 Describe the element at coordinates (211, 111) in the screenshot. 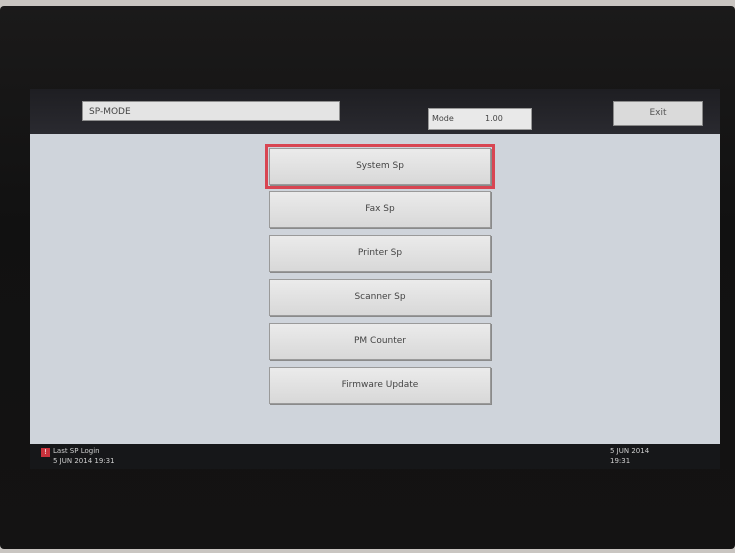

I see `sp-mode-field: SP-MODE` at that location.